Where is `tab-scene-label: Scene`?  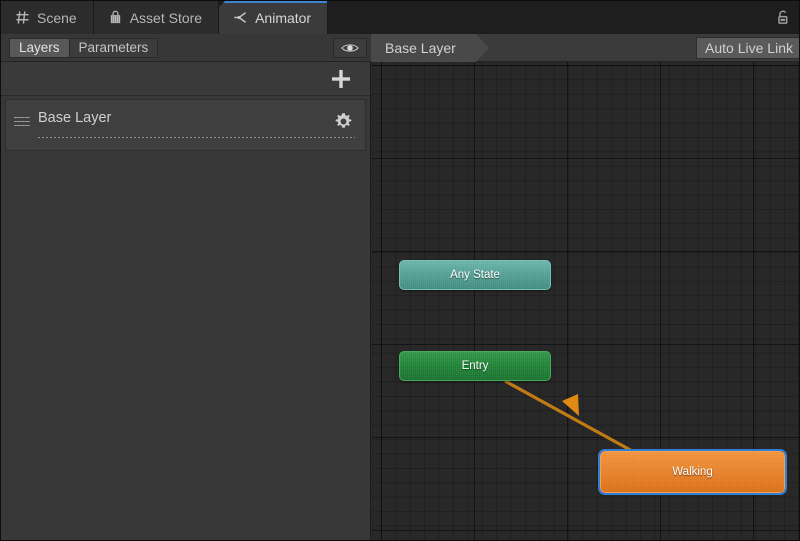
tab-scene-label: Scene is located at coordinates (57, 17).